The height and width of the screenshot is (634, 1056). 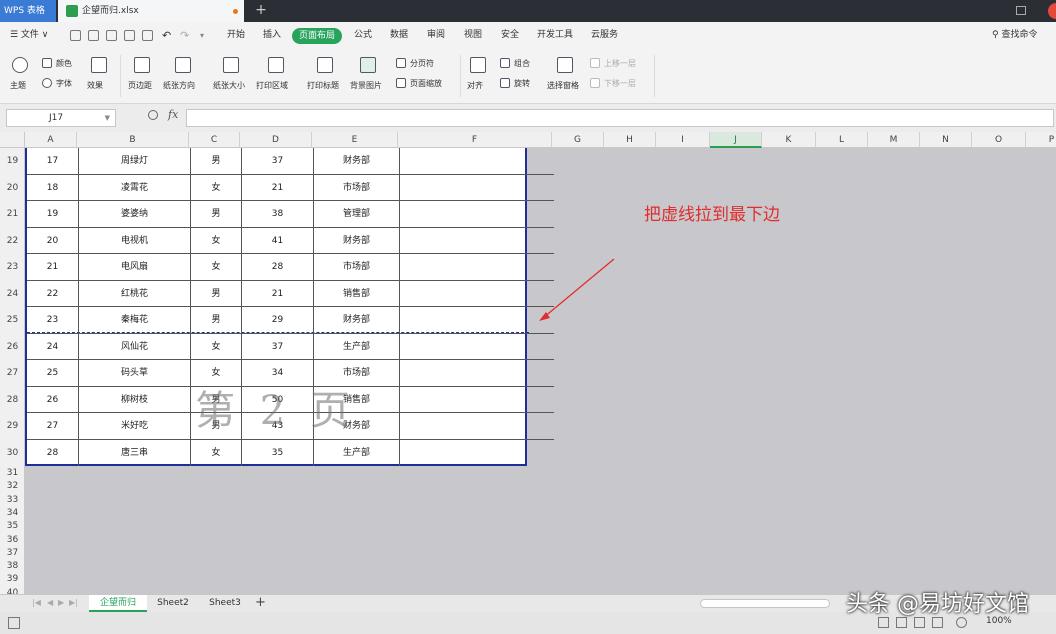 I want to click on table-cell: 红桃花, so click(x=135, y=293).